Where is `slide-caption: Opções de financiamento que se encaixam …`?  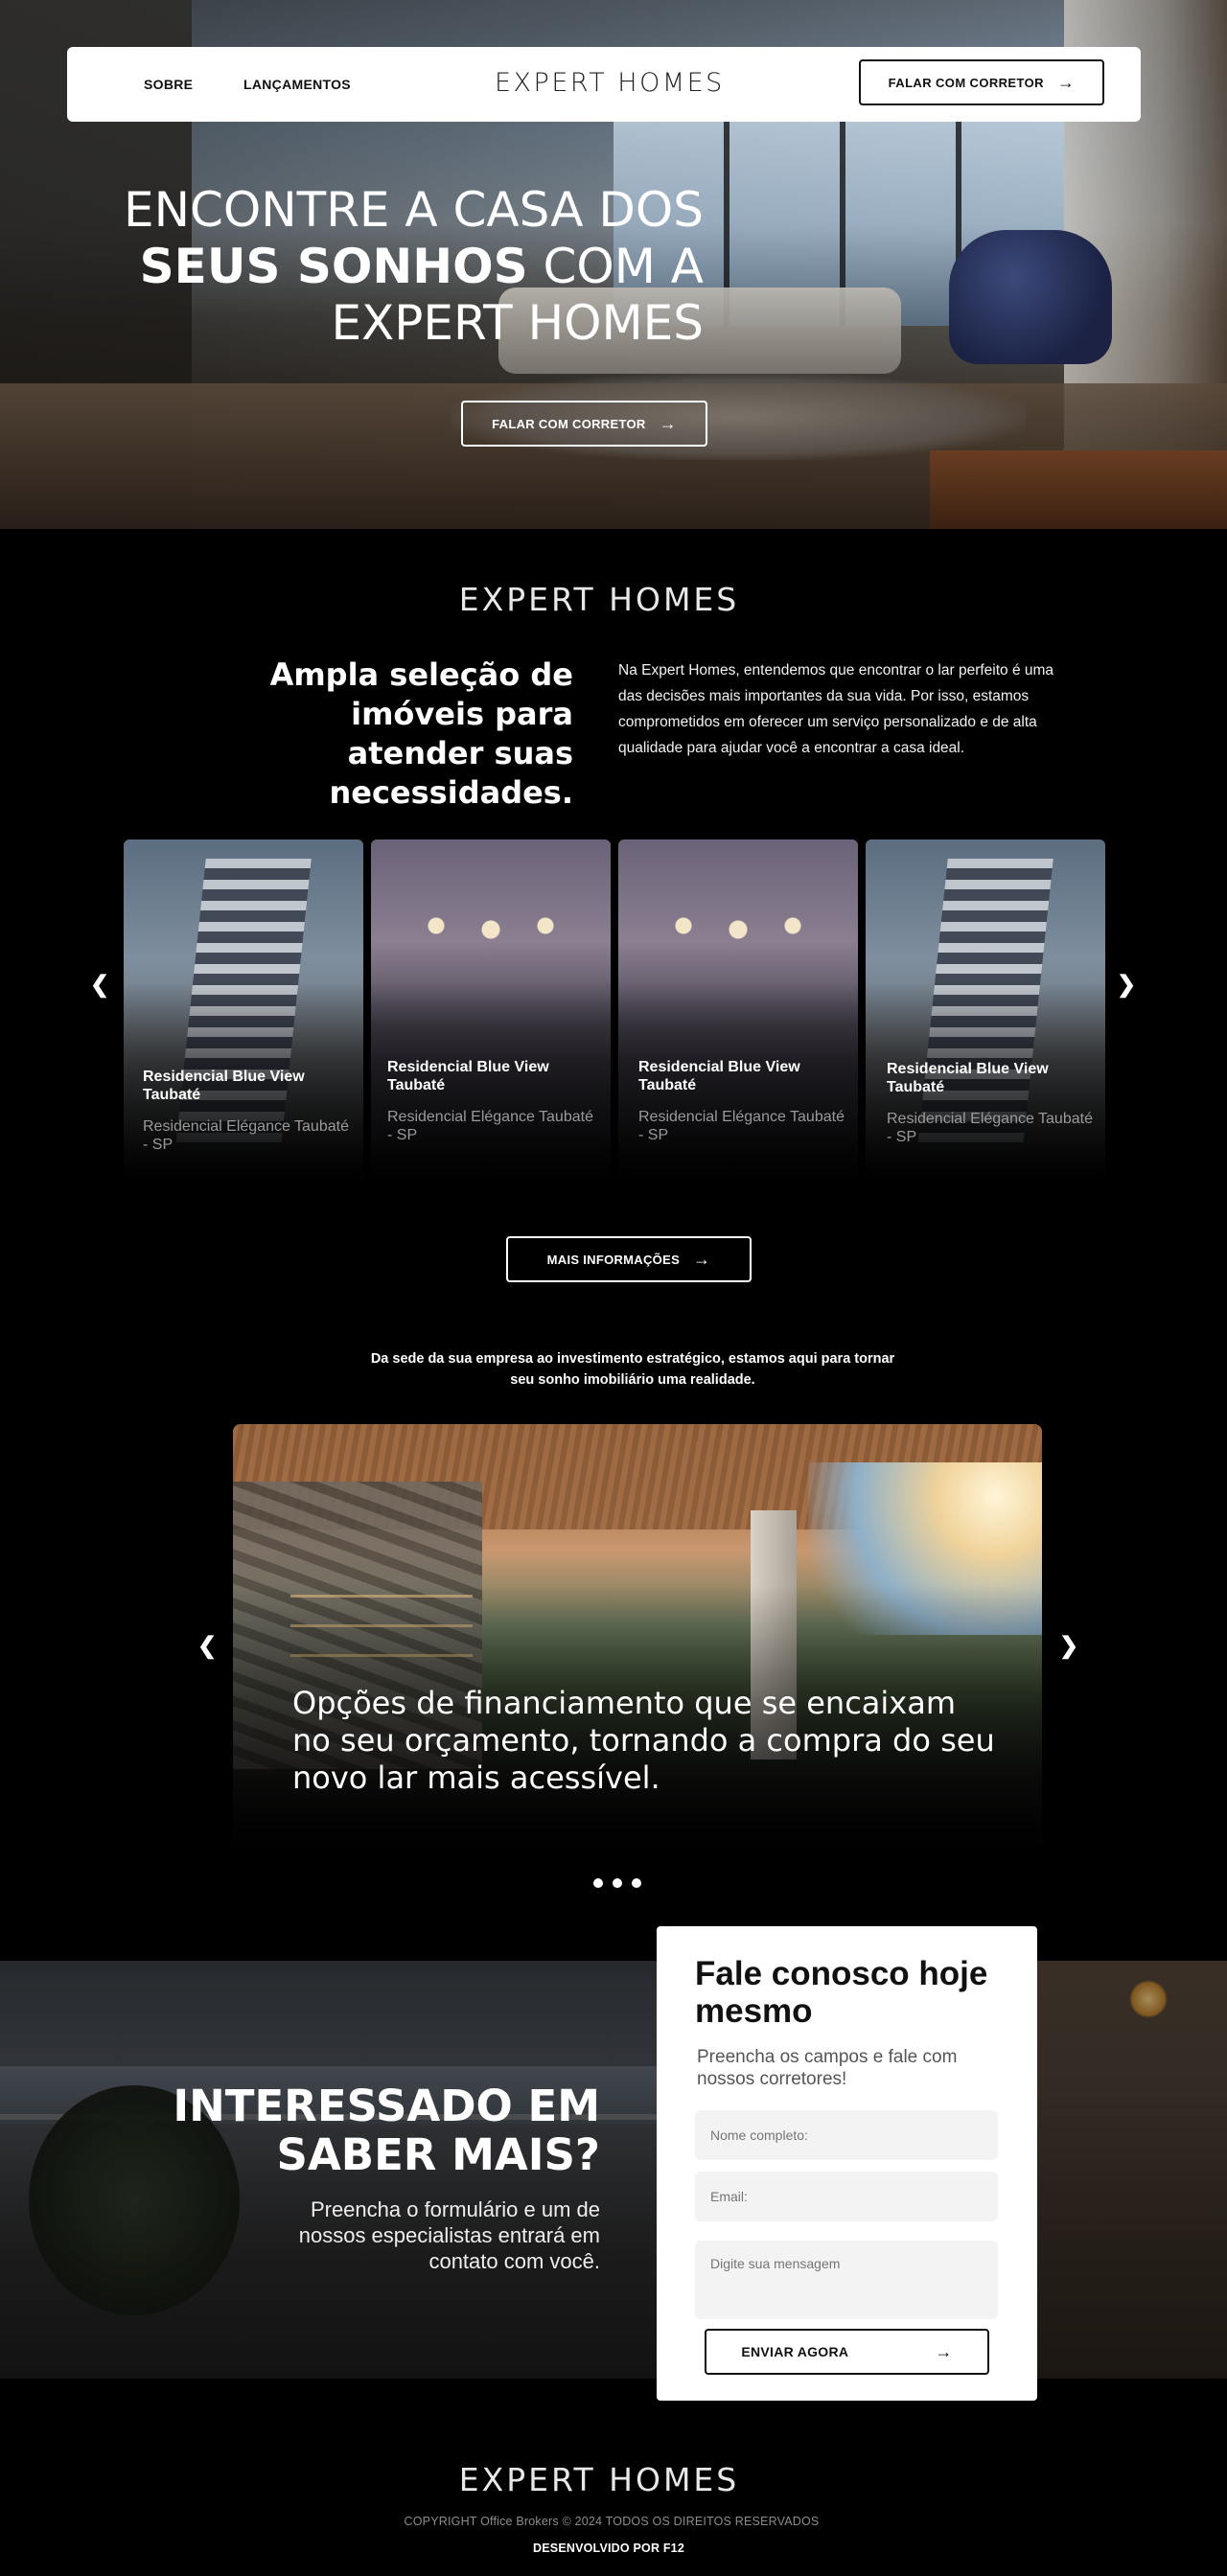
slide-caption: Opções de financiamento que se encaixam … is located at coordinates (643, 1740).